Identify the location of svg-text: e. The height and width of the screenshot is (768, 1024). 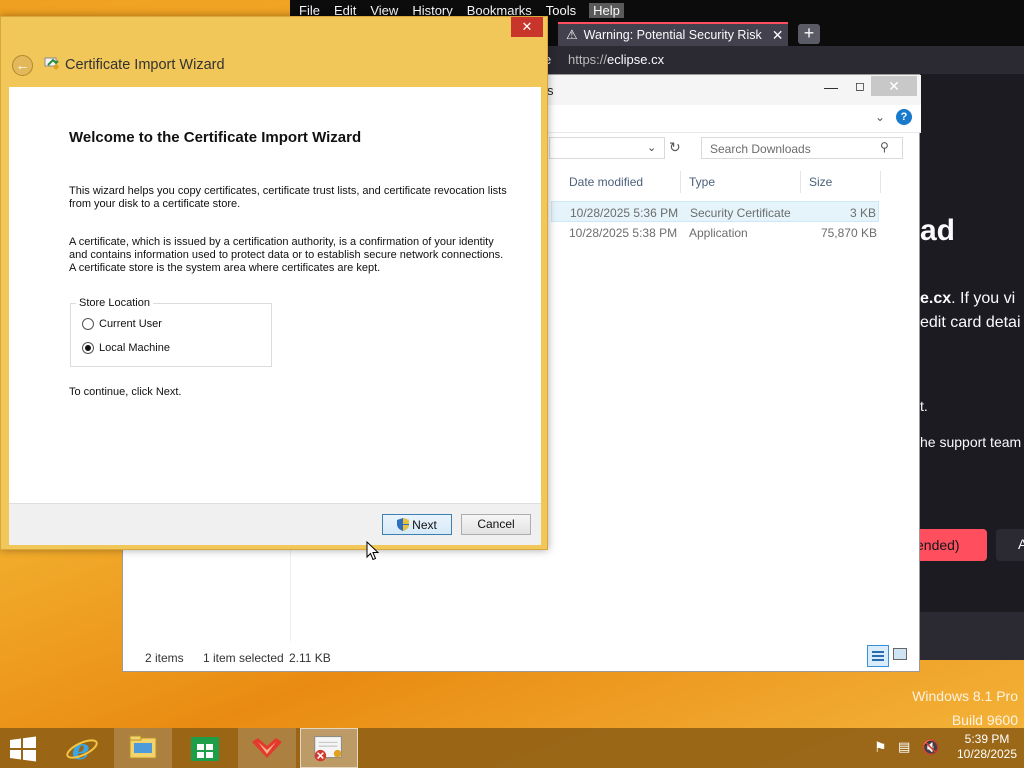
(81, 749).